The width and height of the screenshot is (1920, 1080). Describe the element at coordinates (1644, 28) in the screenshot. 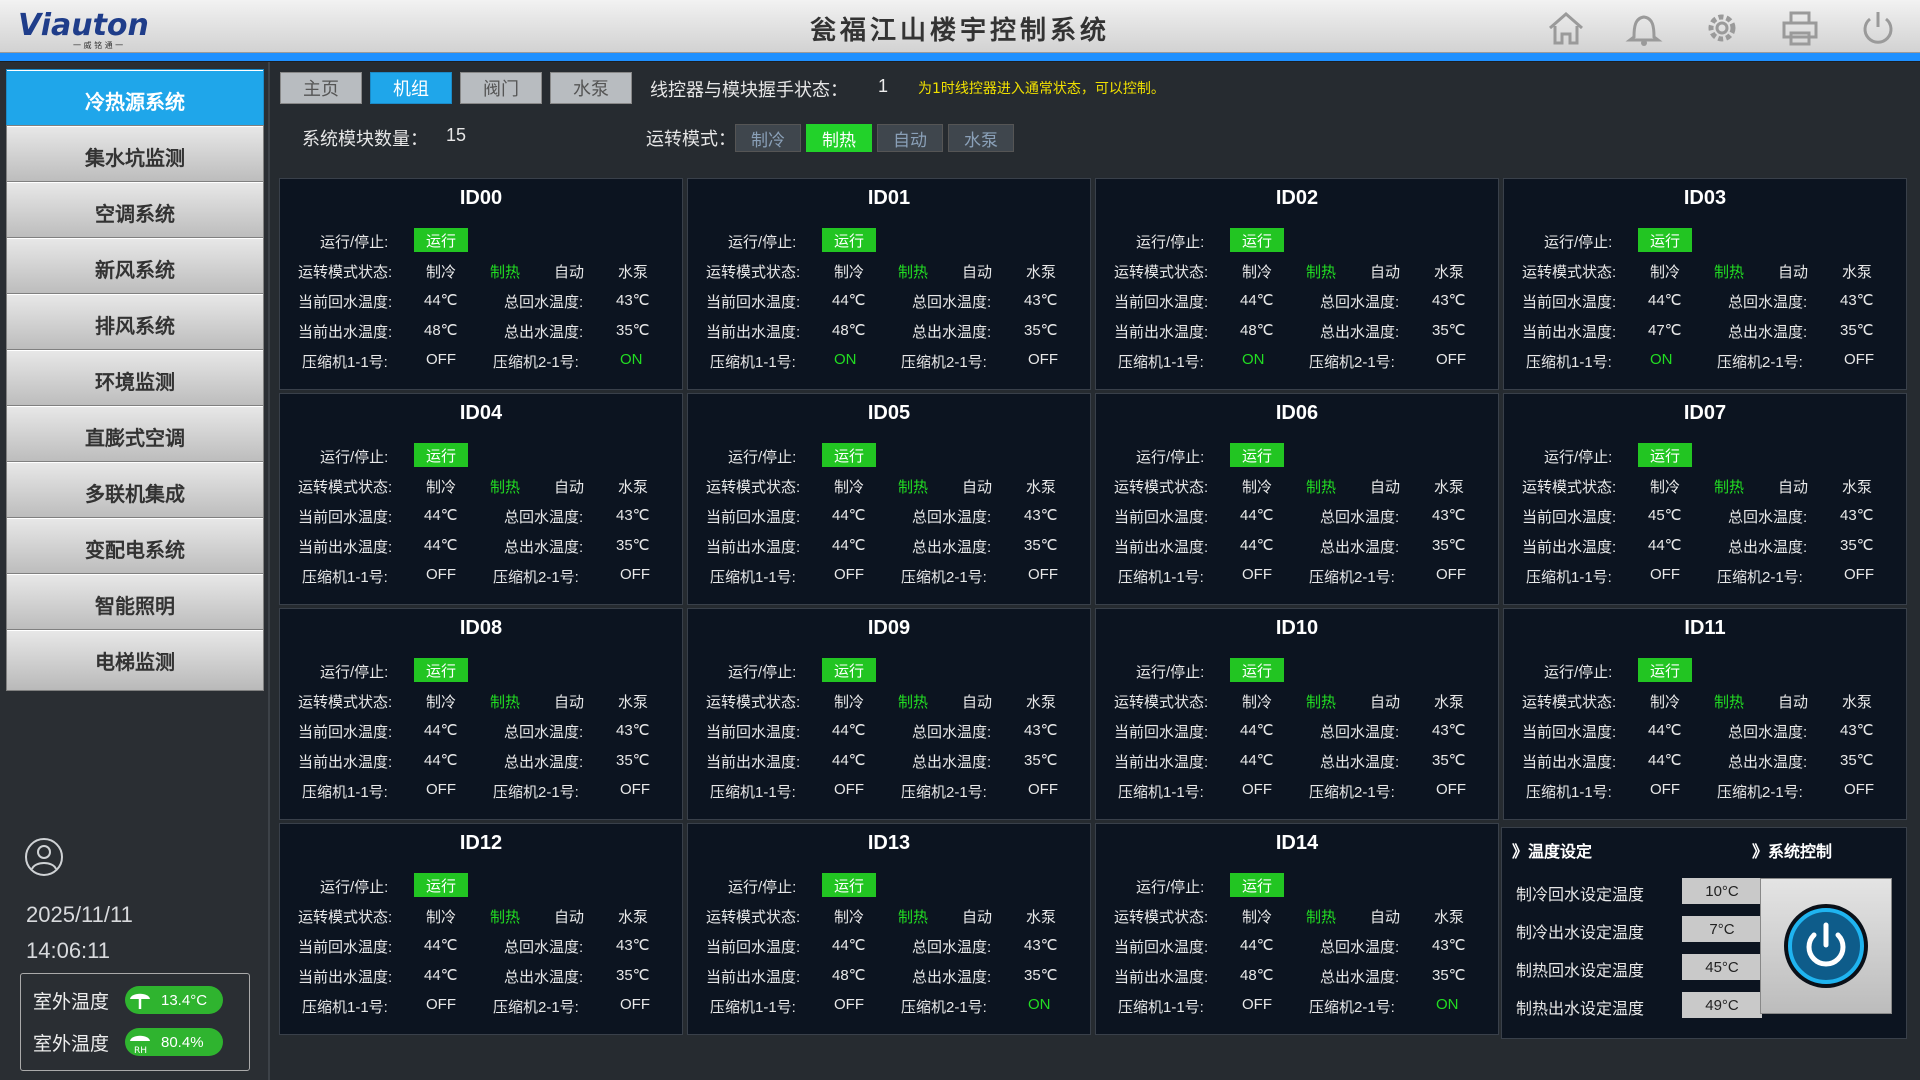

I see `bell-icon` at that location.